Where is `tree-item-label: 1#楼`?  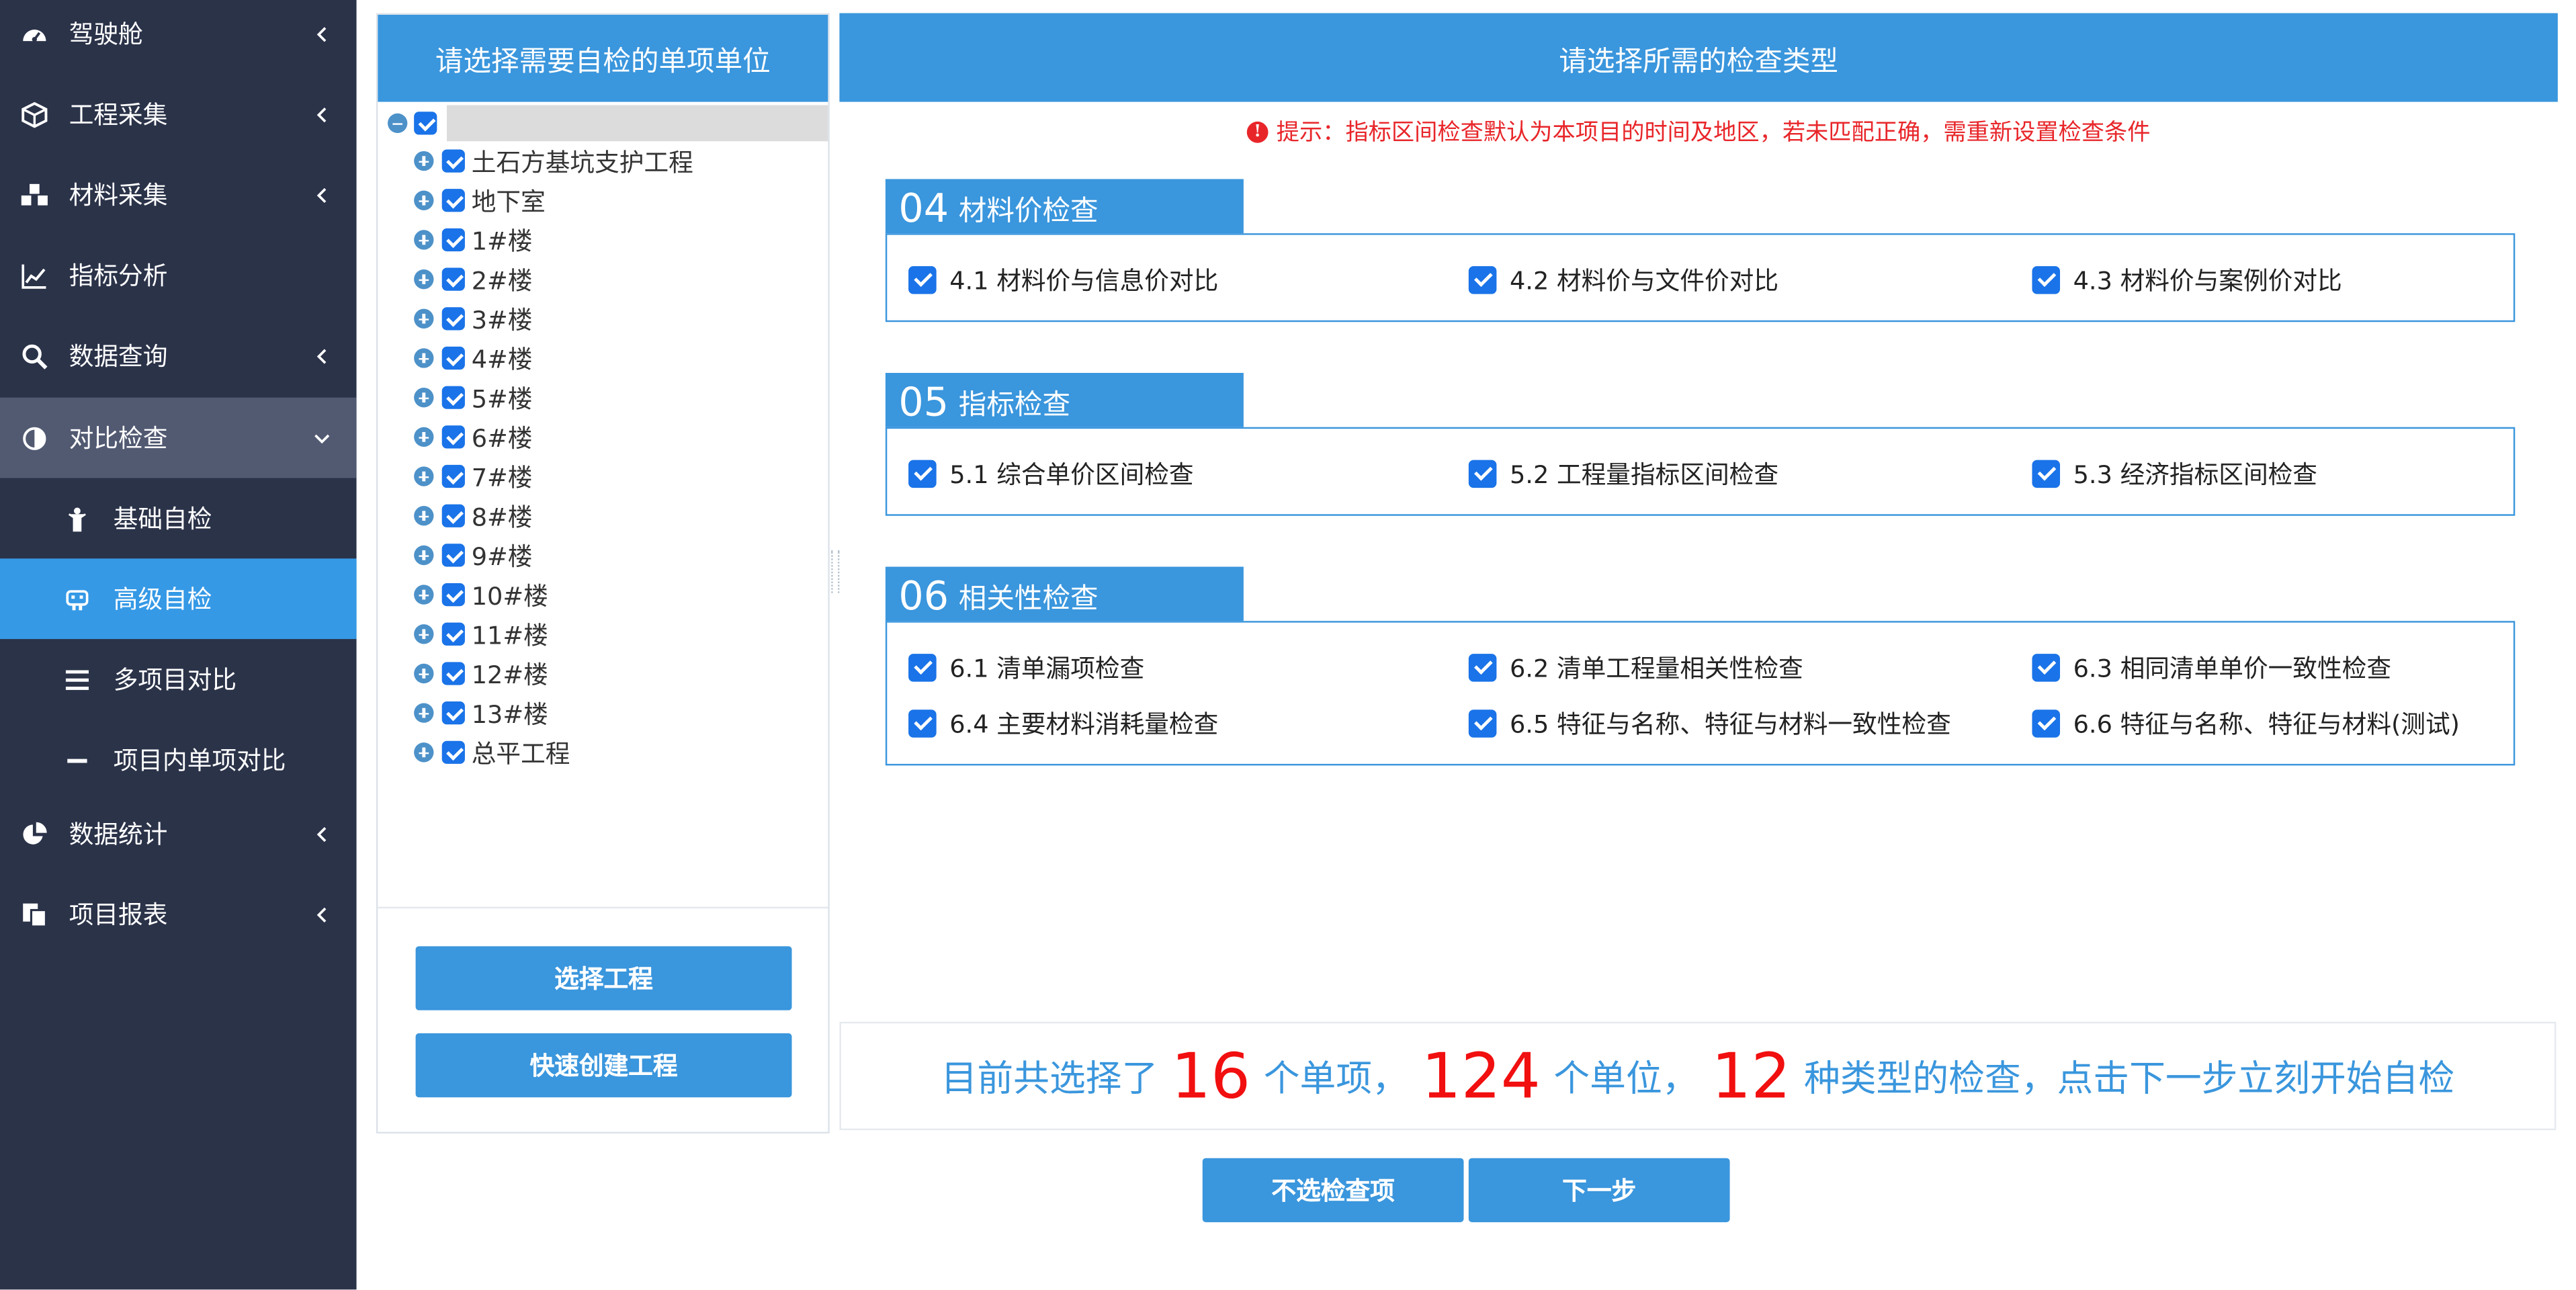
tree-item-label: 1#楼 is located at coordinates (502, 241).